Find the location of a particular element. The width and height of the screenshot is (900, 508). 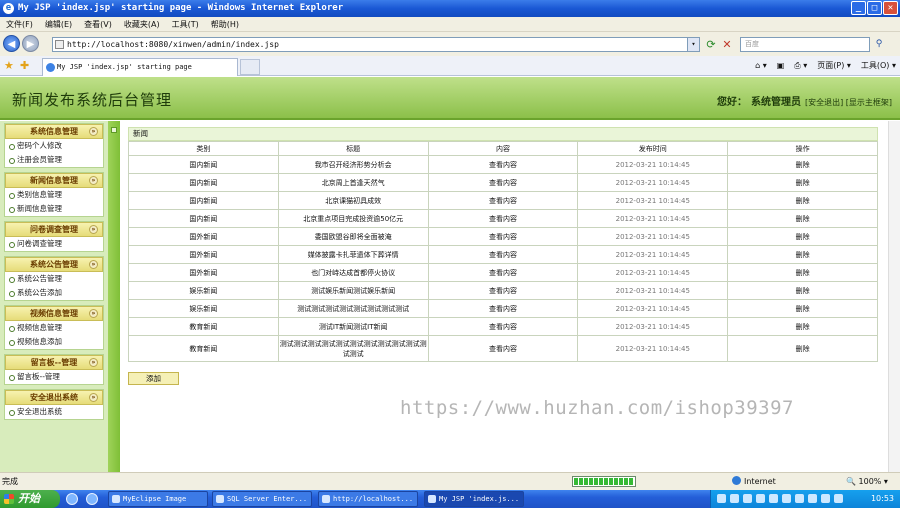

tab-index-jsp: My JSP 'index.jsp' starting page is located at coordinates (140, 67).